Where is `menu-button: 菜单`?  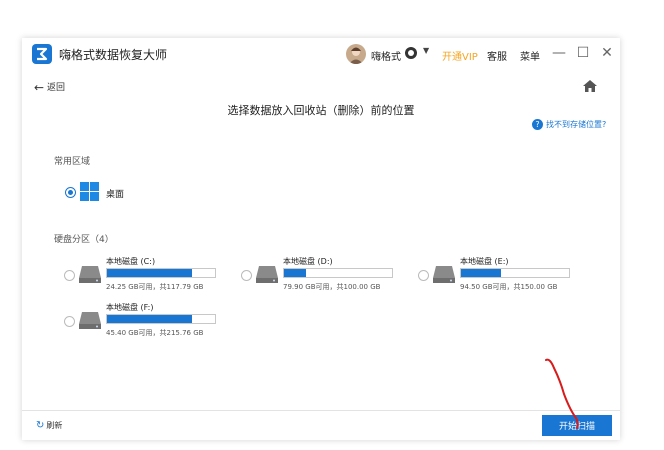
menu-button: 菜单 is located at coordinates (530, 55).